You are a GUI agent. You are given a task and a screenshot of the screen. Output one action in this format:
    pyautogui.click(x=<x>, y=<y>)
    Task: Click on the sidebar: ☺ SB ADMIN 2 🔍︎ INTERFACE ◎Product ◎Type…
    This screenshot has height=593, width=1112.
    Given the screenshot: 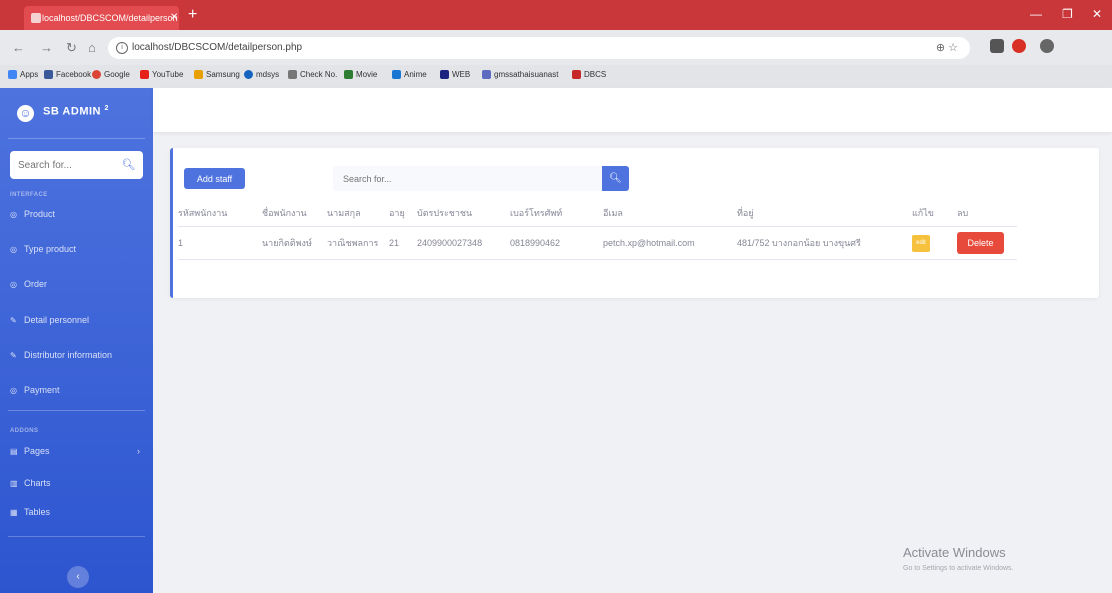 What is the action you would take?
    pyautogui.click(x=76, y=340)
    